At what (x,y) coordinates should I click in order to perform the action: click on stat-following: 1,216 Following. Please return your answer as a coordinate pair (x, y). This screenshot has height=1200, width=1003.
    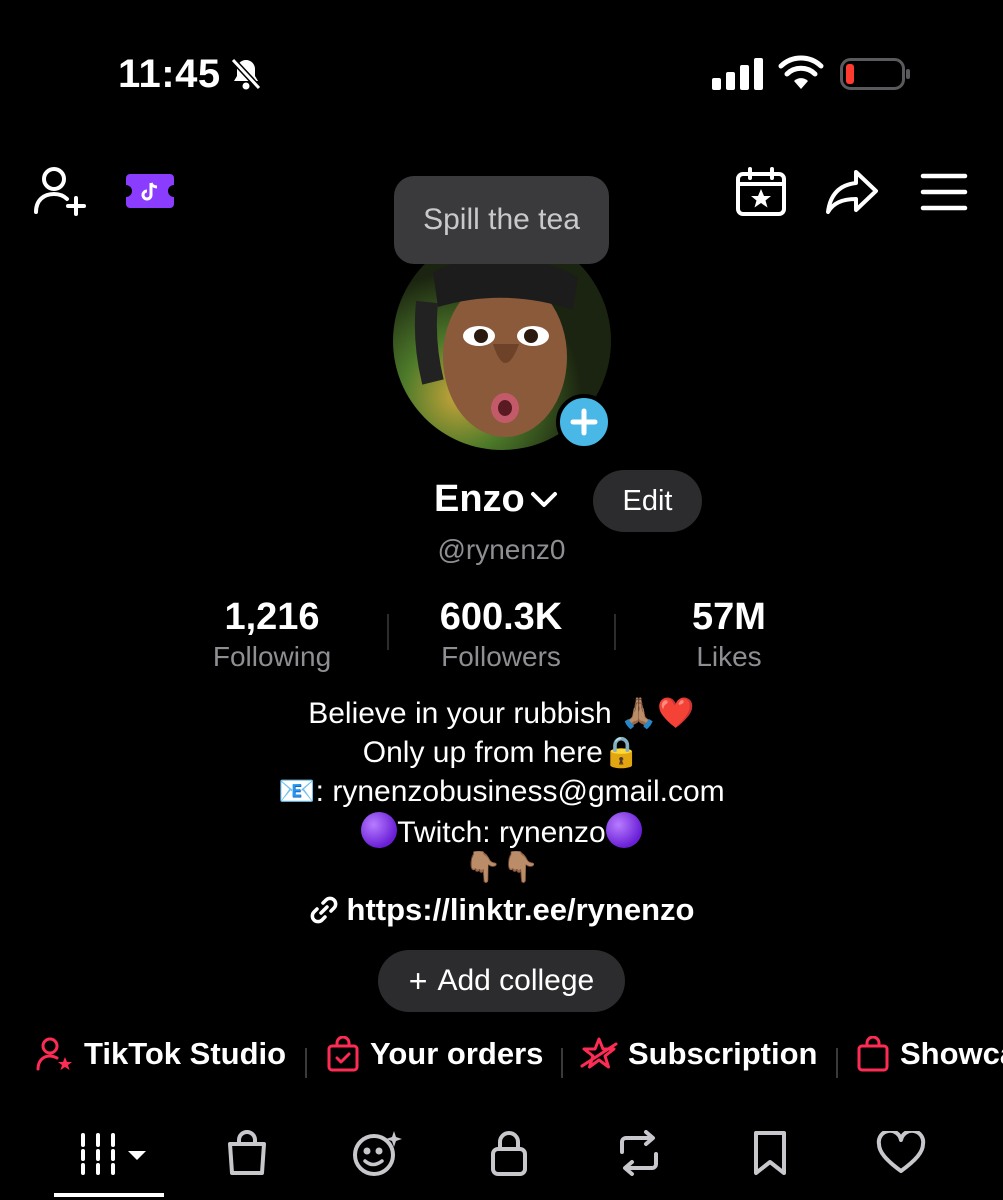
    Looking at the image, I should click on (272, 634).